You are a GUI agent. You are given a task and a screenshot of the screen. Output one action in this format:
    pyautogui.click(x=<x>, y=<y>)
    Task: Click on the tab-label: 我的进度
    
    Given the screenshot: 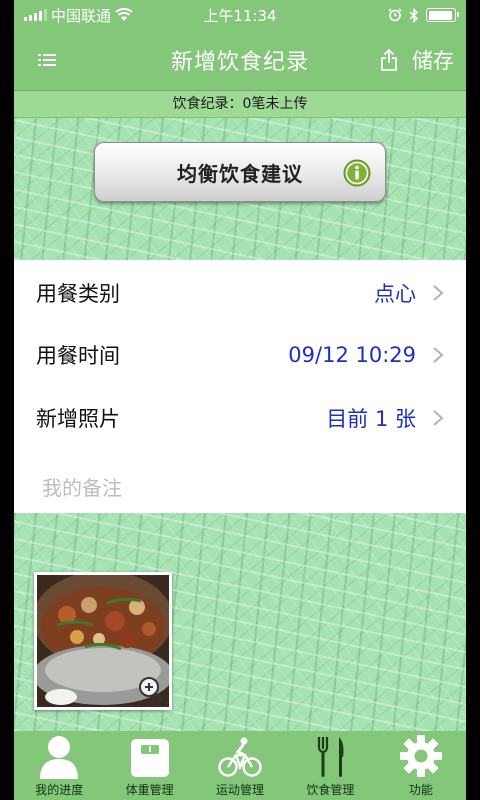 What is the action you would take?
    pyautogui.click(x=59, y=790)
    